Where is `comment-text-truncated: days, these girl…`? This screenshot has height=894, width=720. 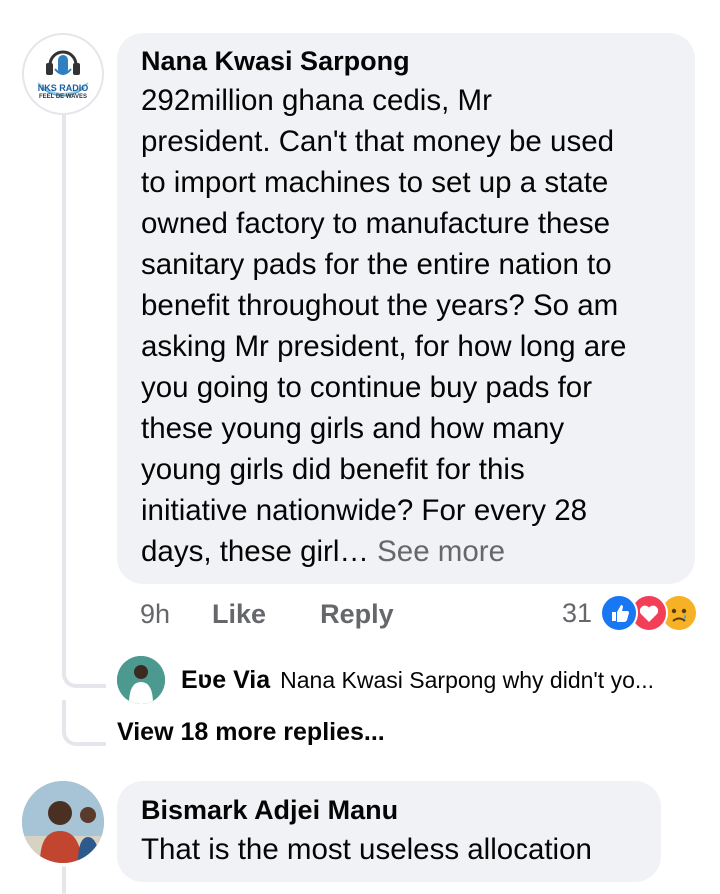
comment-text-truncated: days, these girl… is located at coordinates (255, 551).